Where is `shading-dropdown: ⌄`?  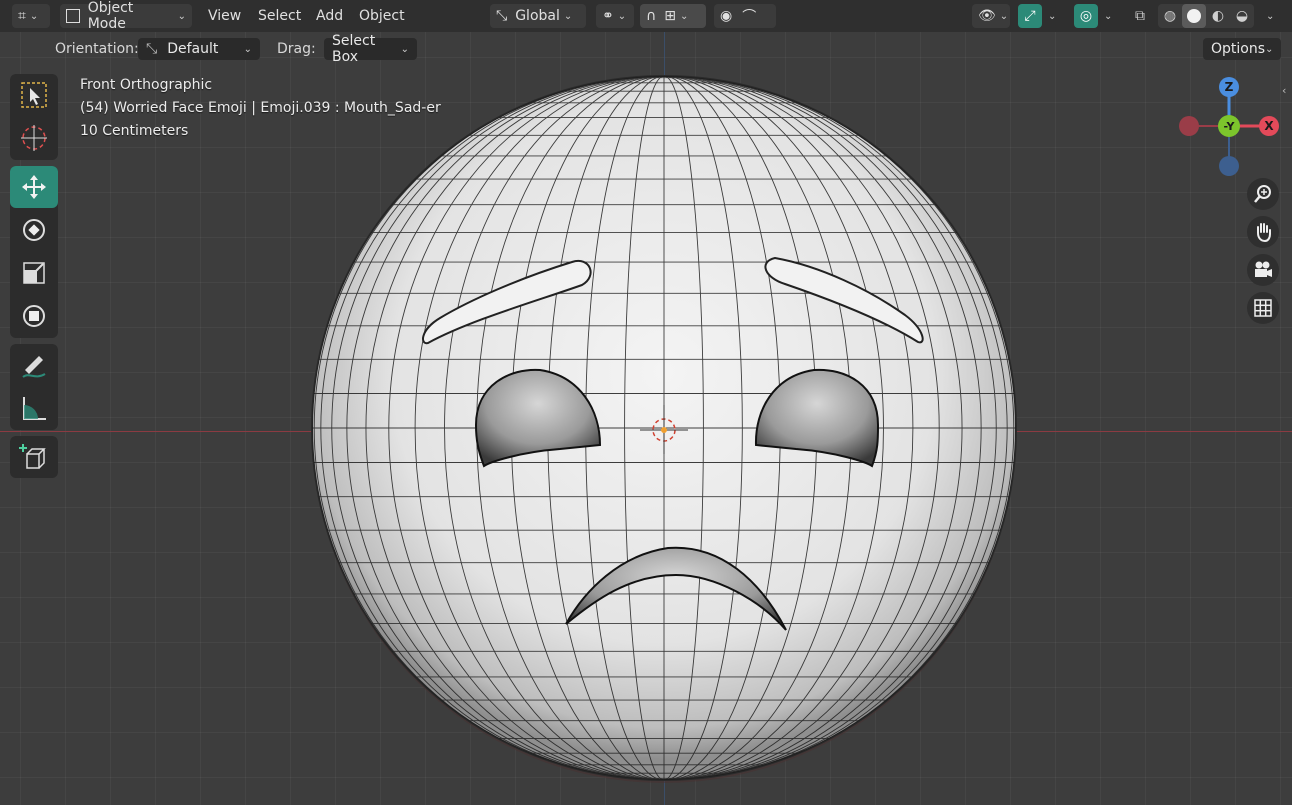 shading-dropdown: ⌄ is located at coordinates (1268, 16).